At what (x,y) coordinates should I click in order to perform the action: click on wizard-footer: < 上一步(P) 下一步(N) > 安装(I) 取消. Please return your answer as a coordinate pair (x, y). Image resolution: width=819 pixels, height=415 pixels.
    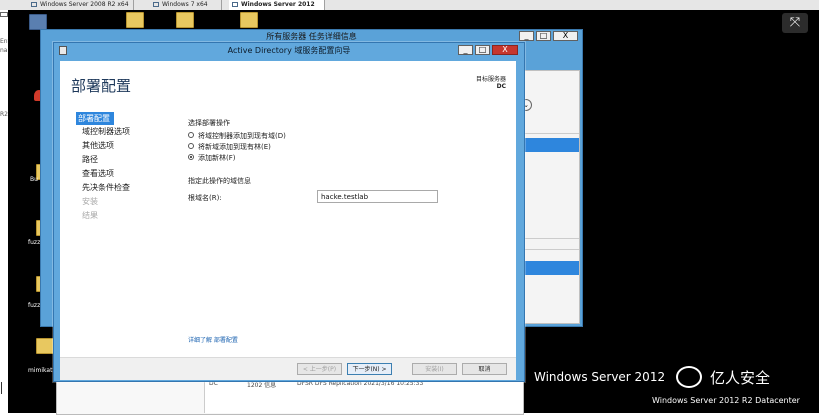
    Looking at the image, I should click on (288, 368).